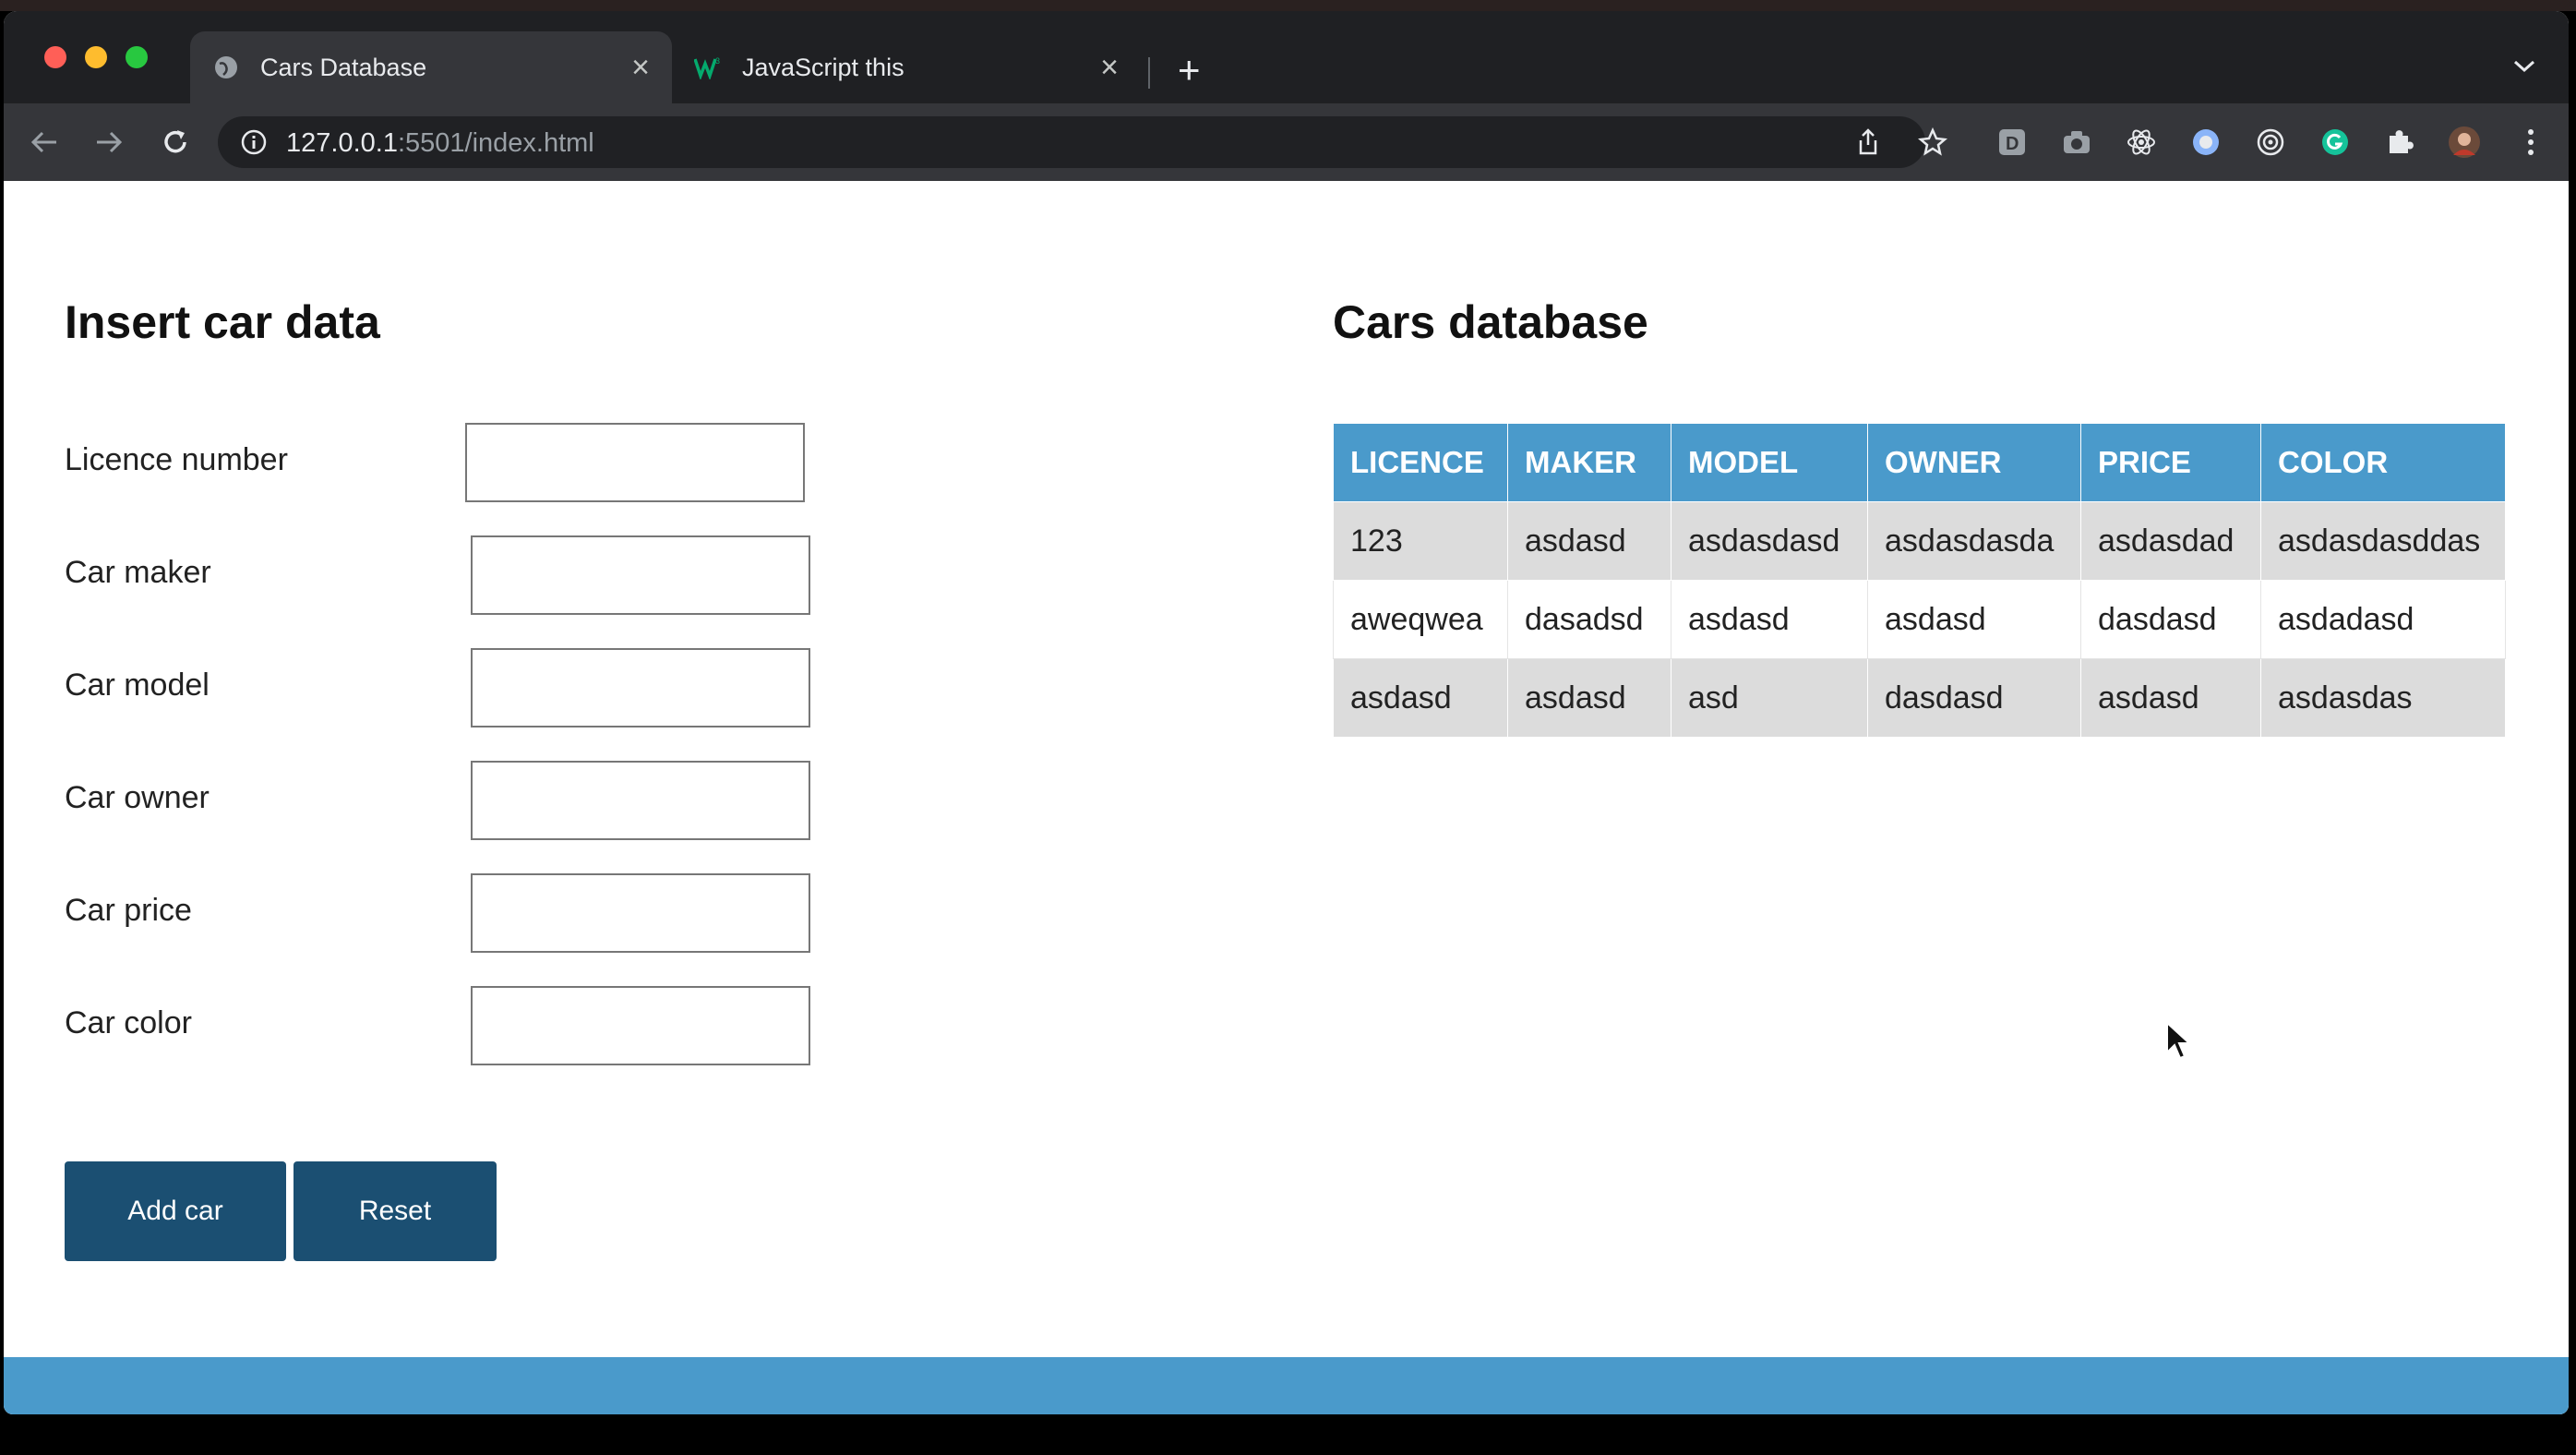 This screenshot has width=2576, height=1455. I want to click on table-cell: dasadsd, so click(1589, 619).